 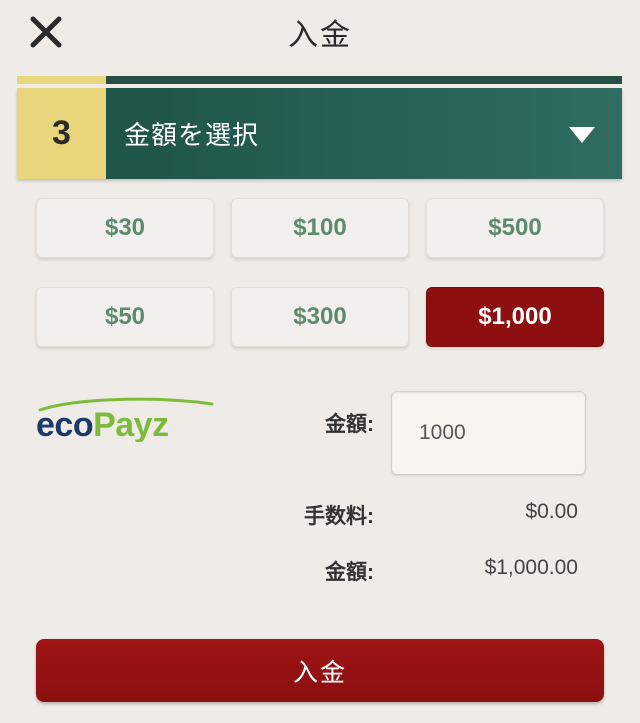 What do you see at coordinates (515, 228) in the screenshot?
I see `amount-button-500: $500` at bounding box center [515, 228].